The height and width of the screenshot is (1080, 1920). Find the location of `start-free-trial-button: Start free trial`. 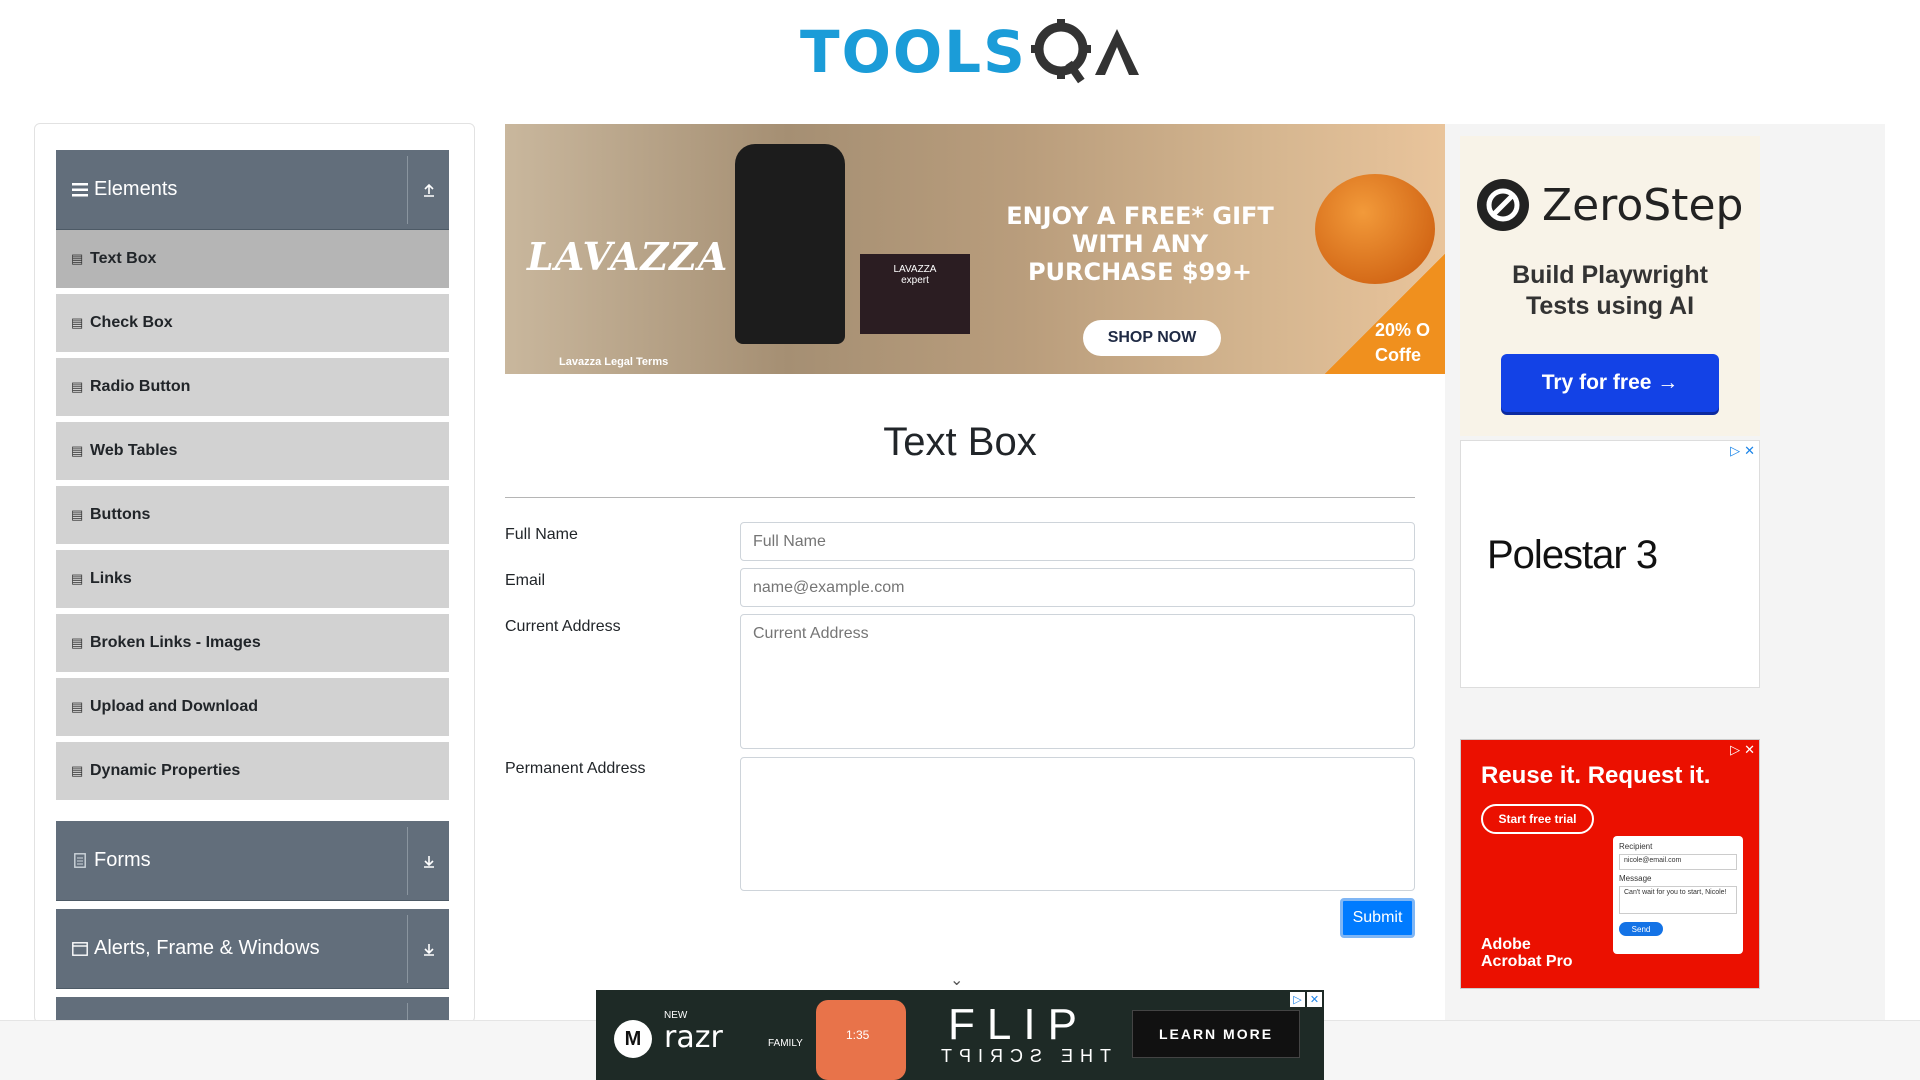

start-free-trial-button: Start free trial is located at coordinates (1537, 819).